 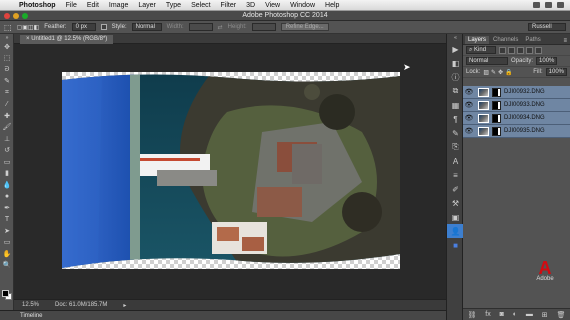 What do you see at coordinates (7, 254) in the screenshot?
I see `hand-tool-icon: ✋` at bounding box center [7, 254].